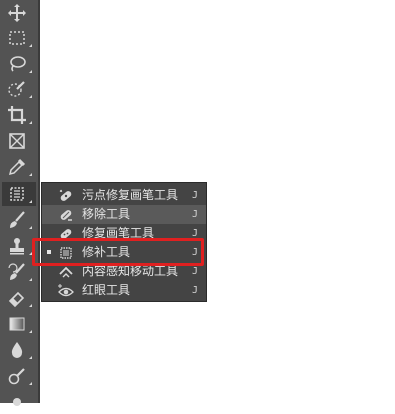 This screenshot has width=395, height=414. I want to click on dot-icon, so click(17, 402).